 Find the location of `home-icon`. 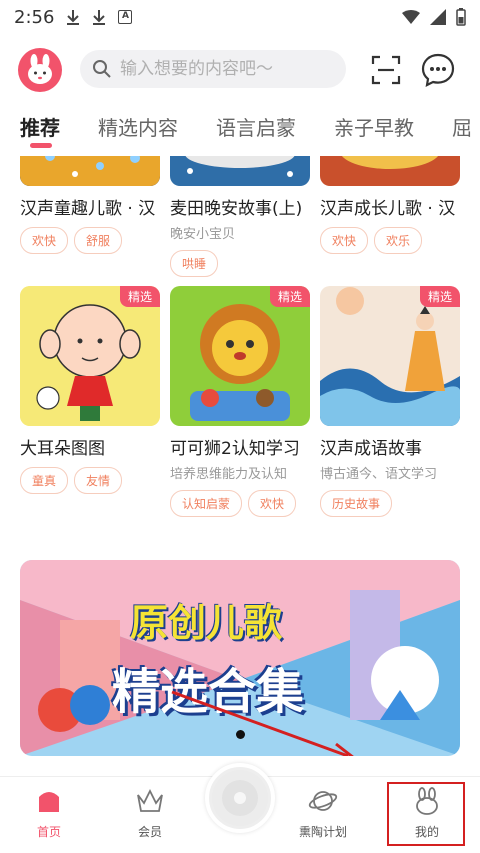

home-icon is located at coordinates (49, 802).